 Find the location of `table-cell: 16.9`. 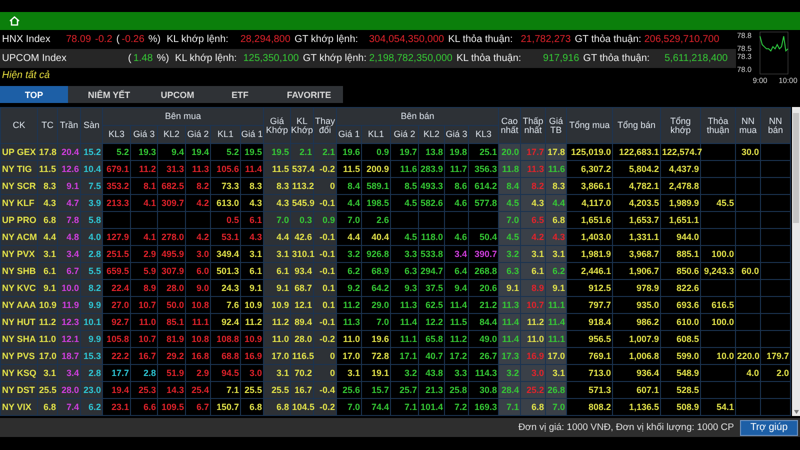

table-cell: 16.9 is located at coordinates (533, 356).